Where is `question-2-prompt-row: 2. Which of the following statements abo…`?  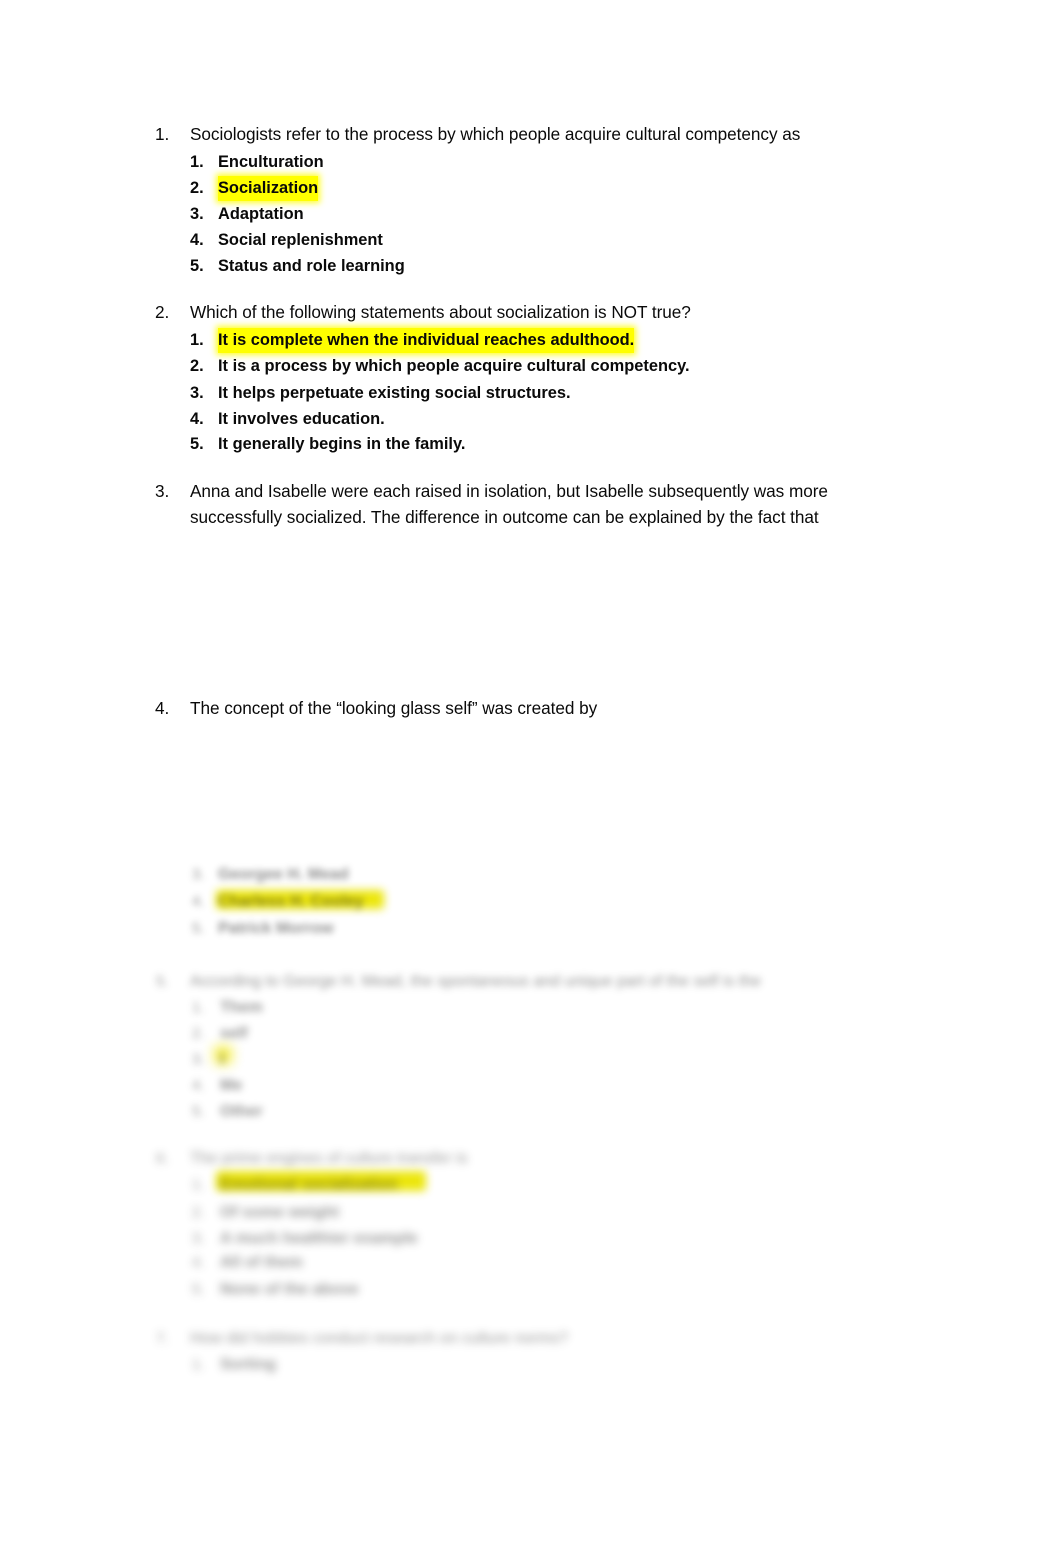 question-2-prompt-row: 2. Which of the following statements abo… is located at coordinates (531, 313).